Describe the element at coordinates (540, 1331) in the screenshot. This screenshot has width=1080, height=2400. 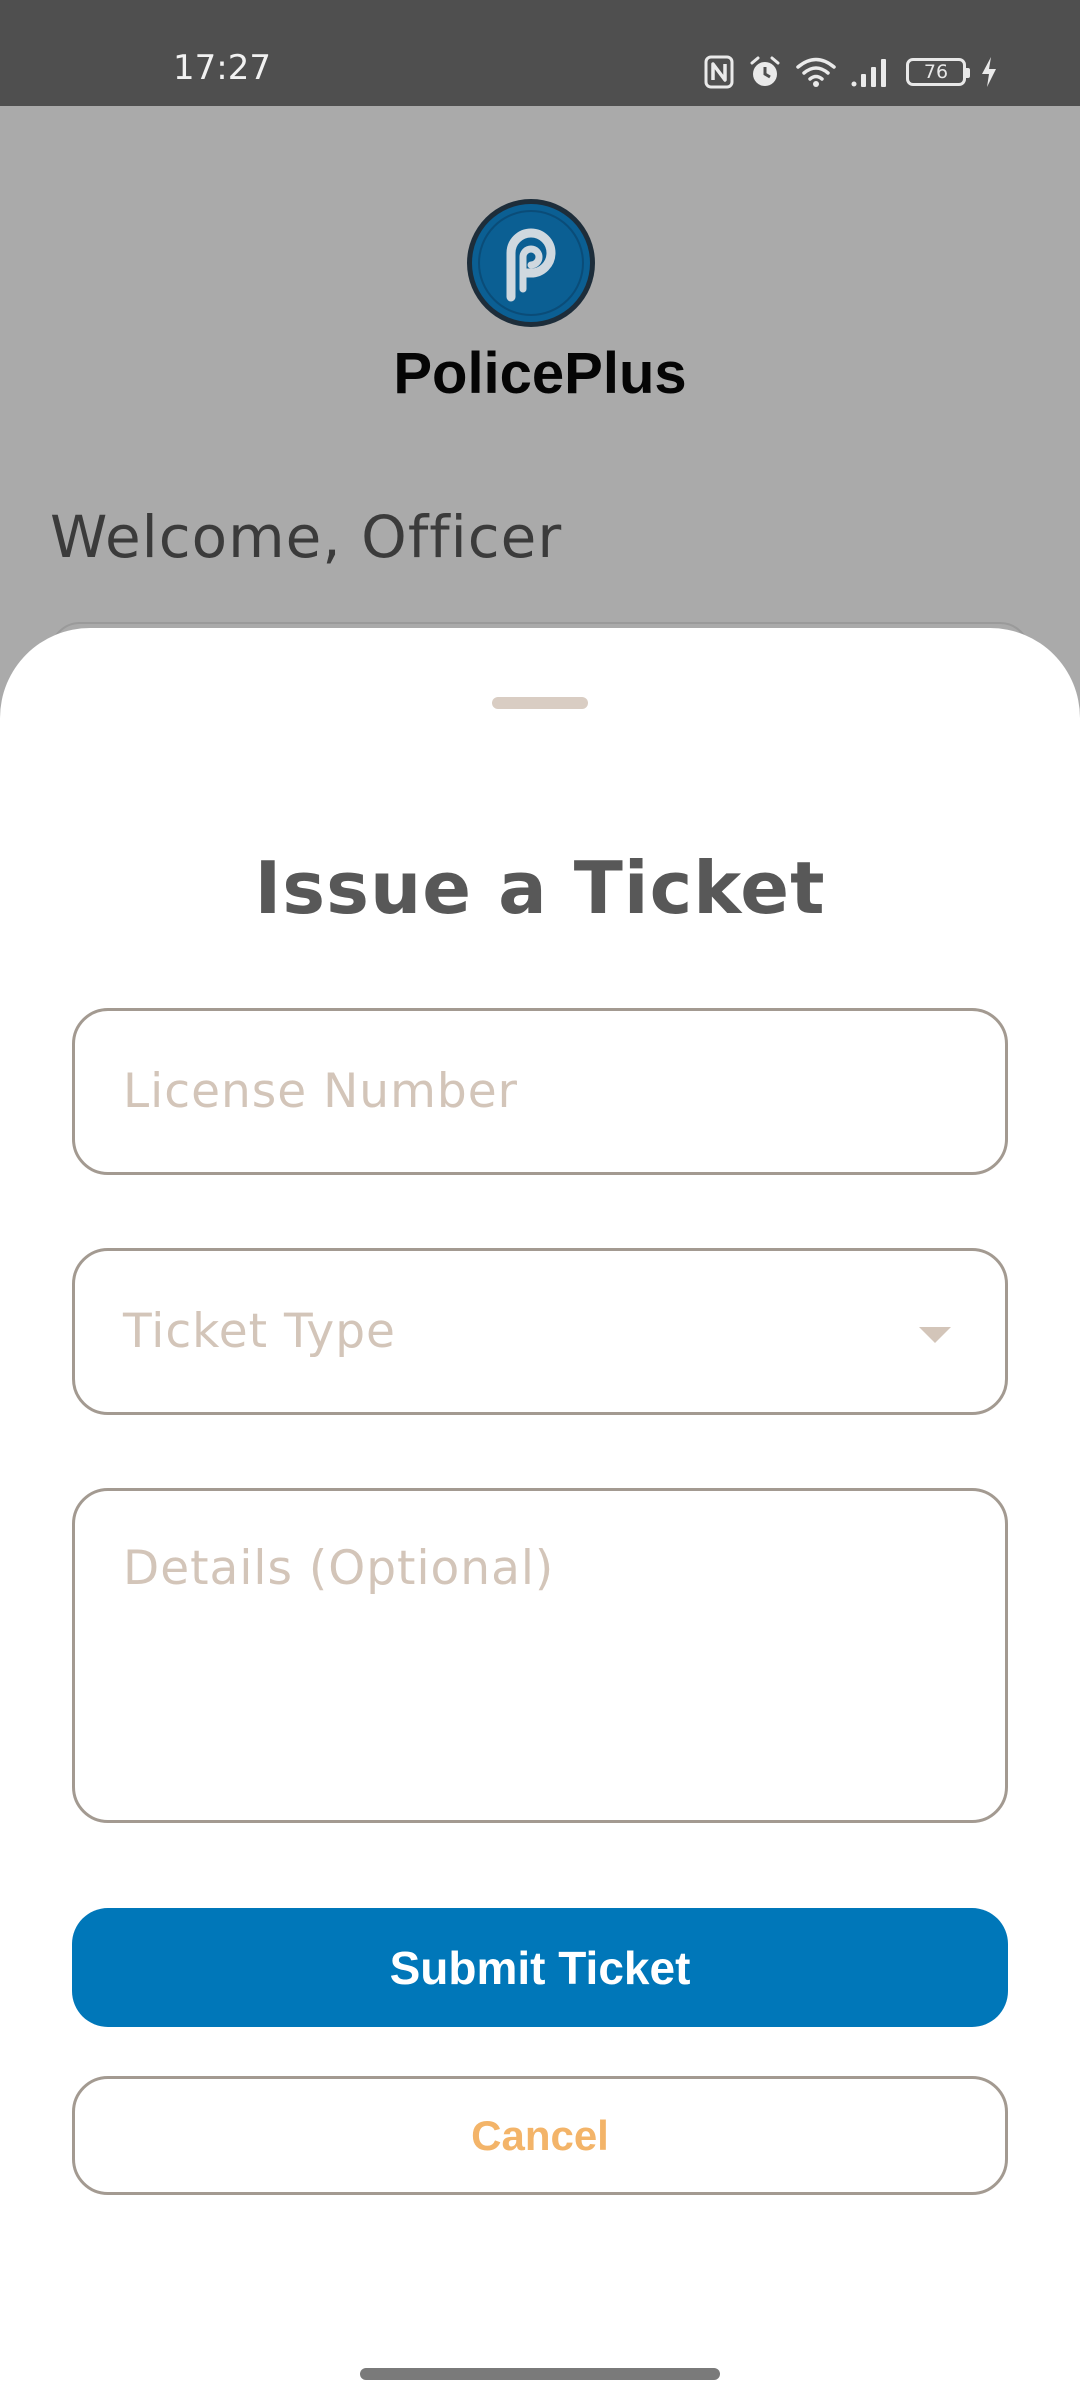
I see `ticket-type-select: Ticket Type` at that location.